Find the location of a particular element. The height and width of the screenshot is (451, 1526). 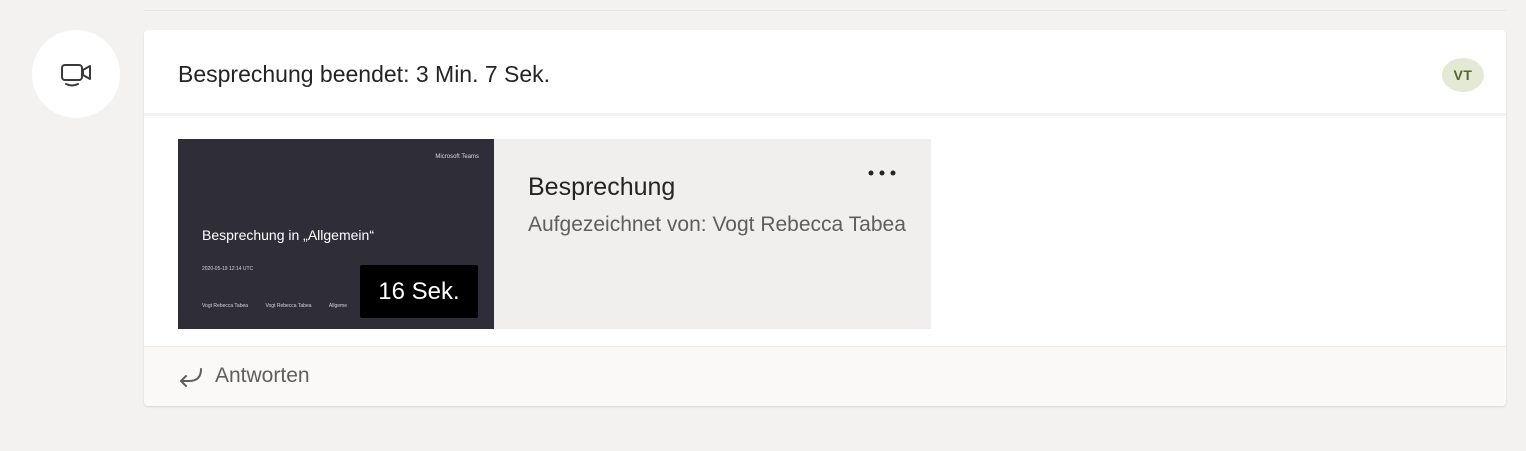

recording-duration-badge: 16 Sek. is located at coordinates (419, 291).